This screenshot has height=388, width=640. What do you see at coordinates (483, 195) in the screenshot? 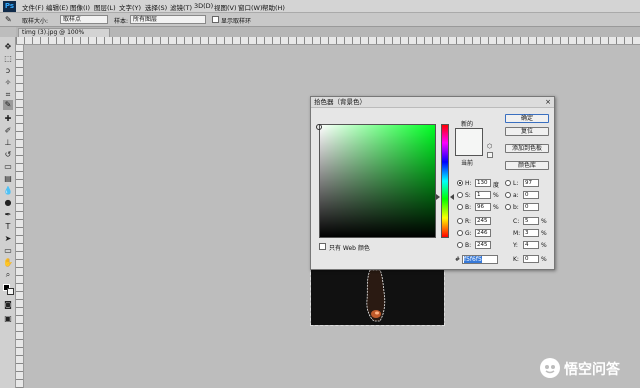
I see `s-input: 1` at bounding box center [483, 195].